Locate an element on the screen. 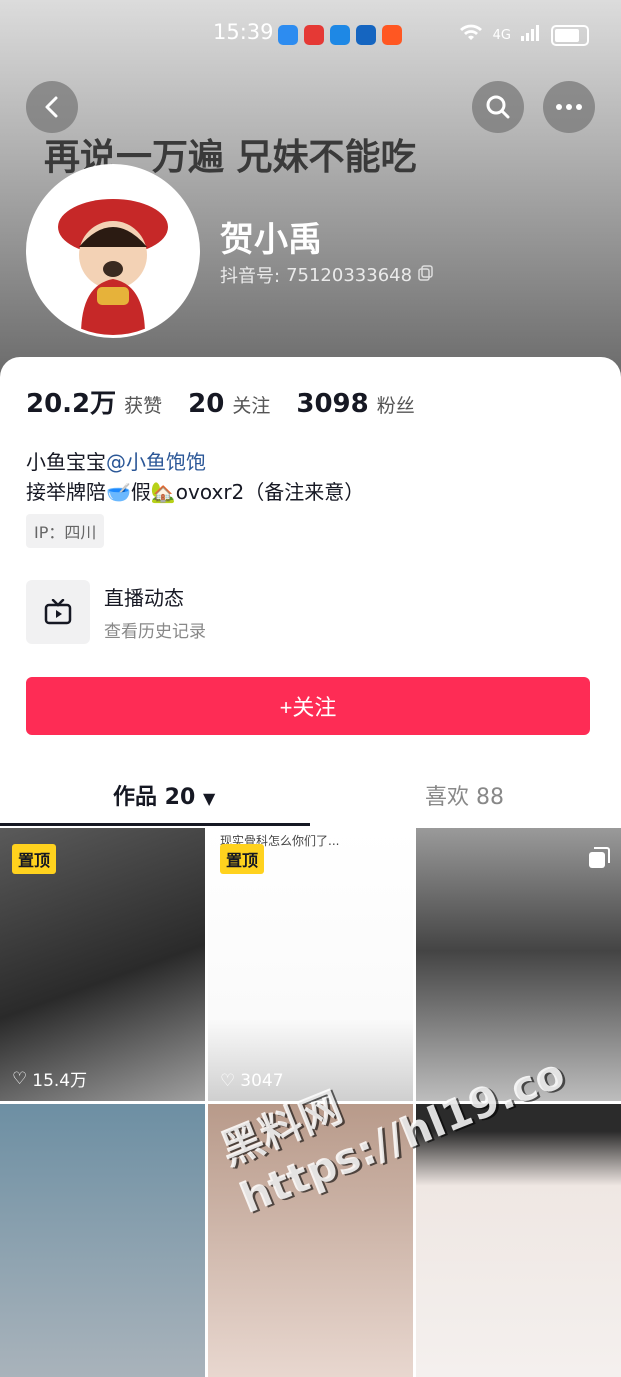 Image resolution: width=621 pixels, height=1377 pixels. profile-name: 贺小禹 is located at coordinates (271, 240).